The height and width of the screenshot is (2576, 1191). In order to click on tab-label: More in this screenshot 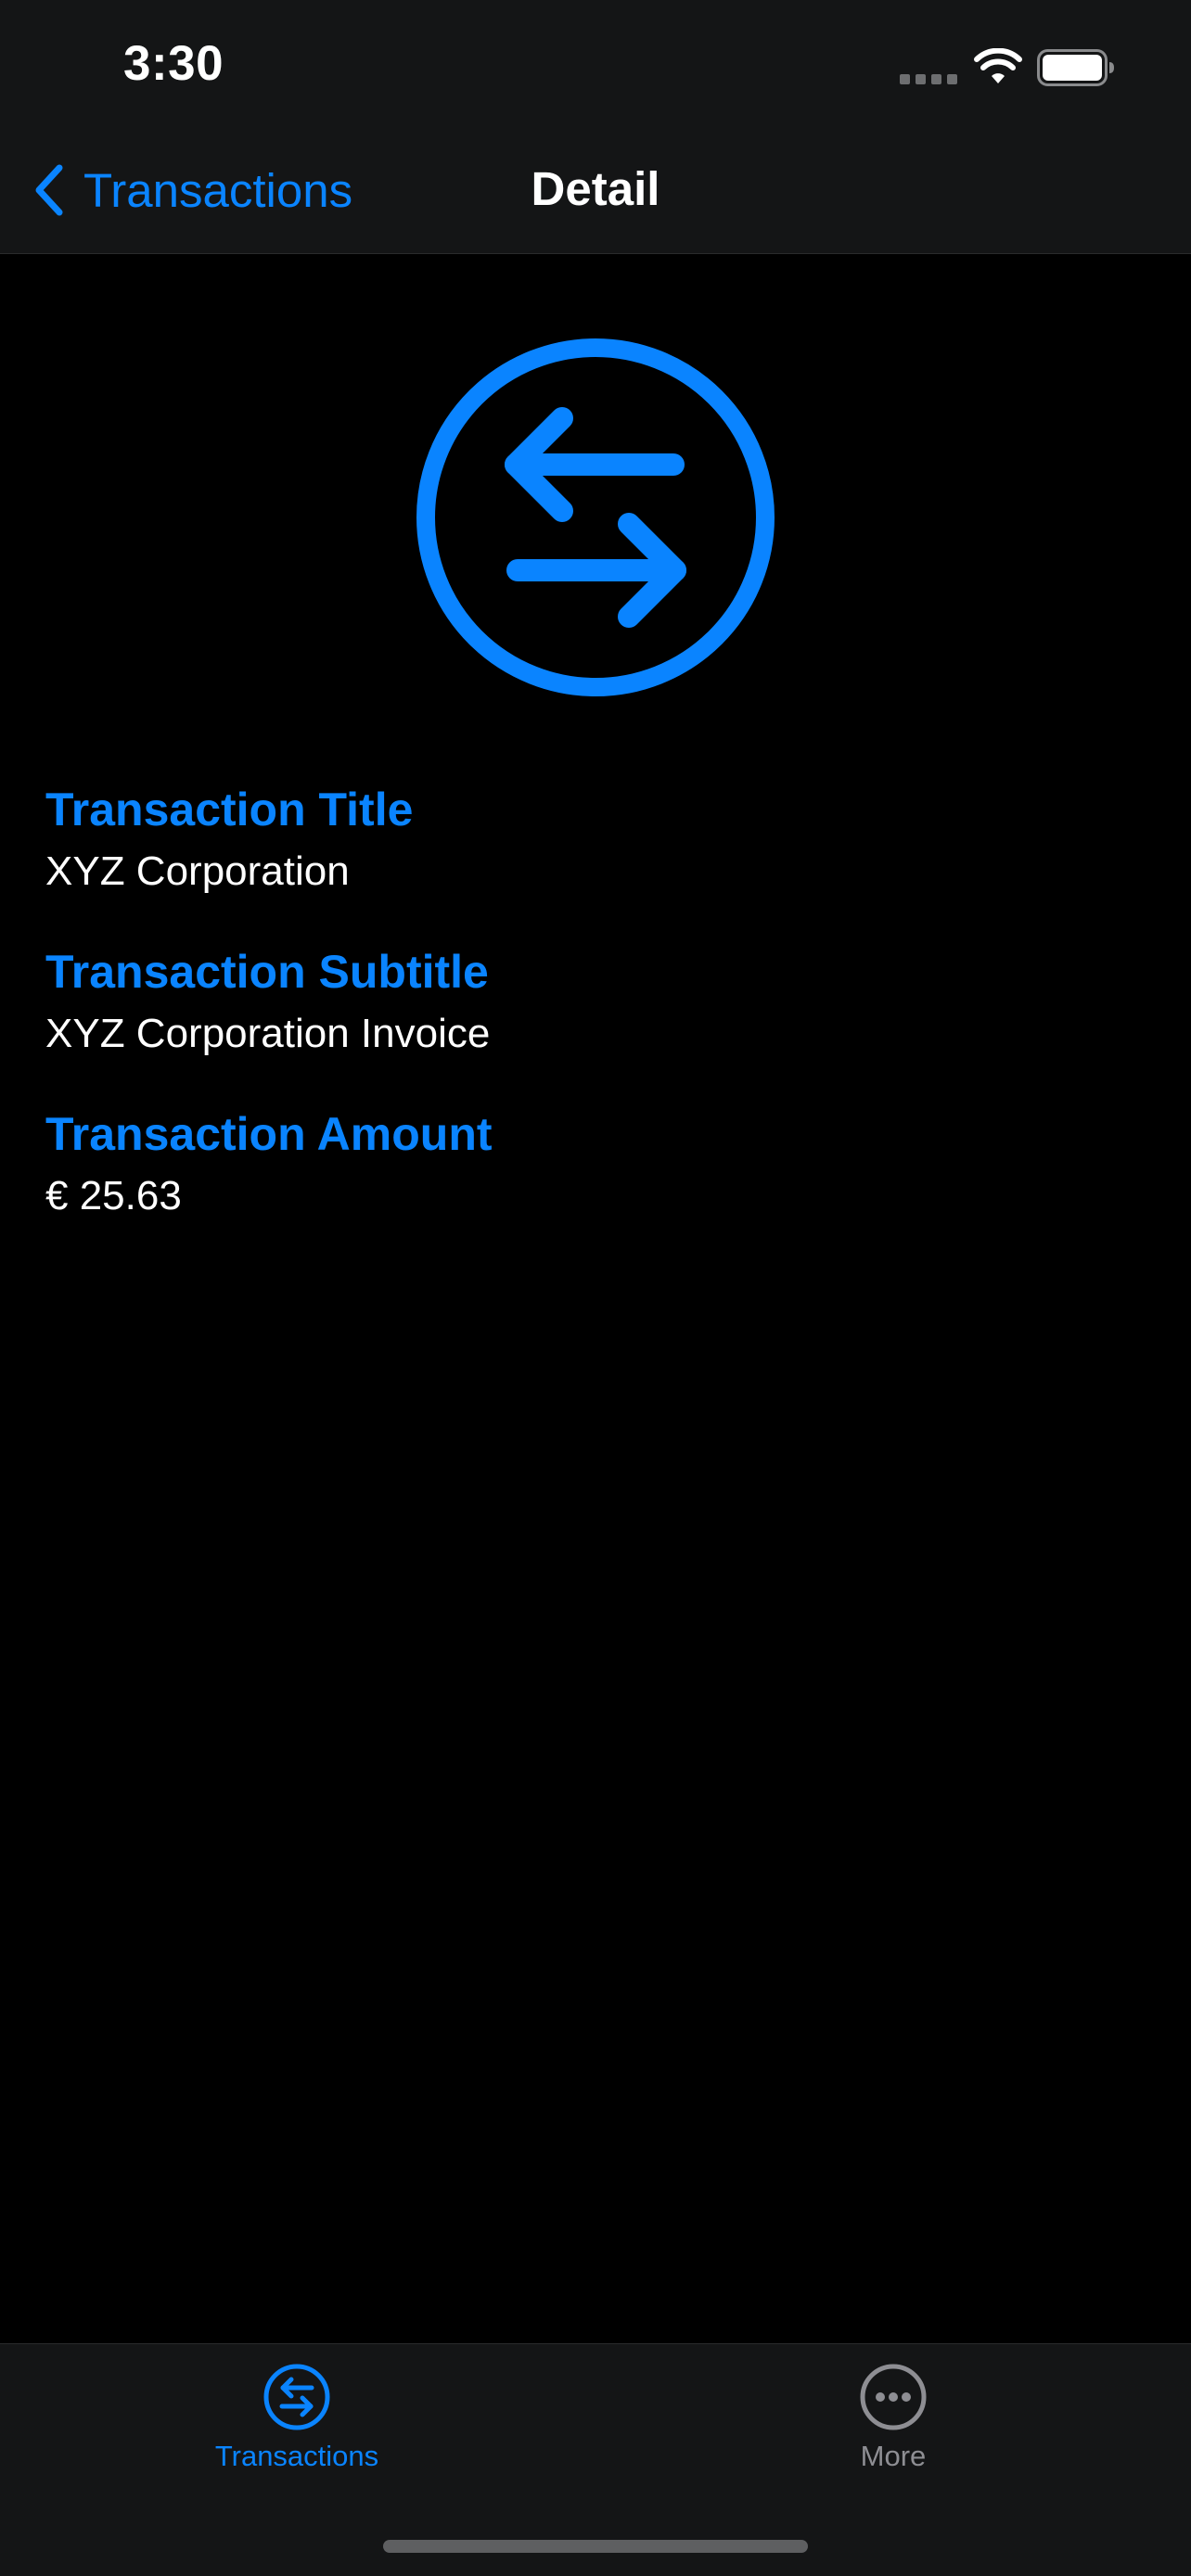, I will do `click(894, 2456)`.